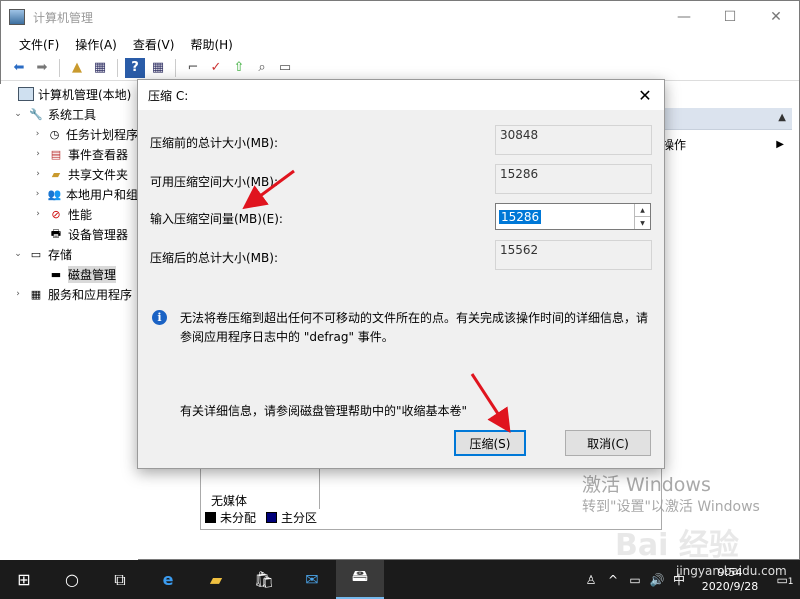 This screenshot has height=599, width=800. Describe the element at coordinates (168, 95) in the screenshot. I see `dialog-title: 压缩 C:` at that location.